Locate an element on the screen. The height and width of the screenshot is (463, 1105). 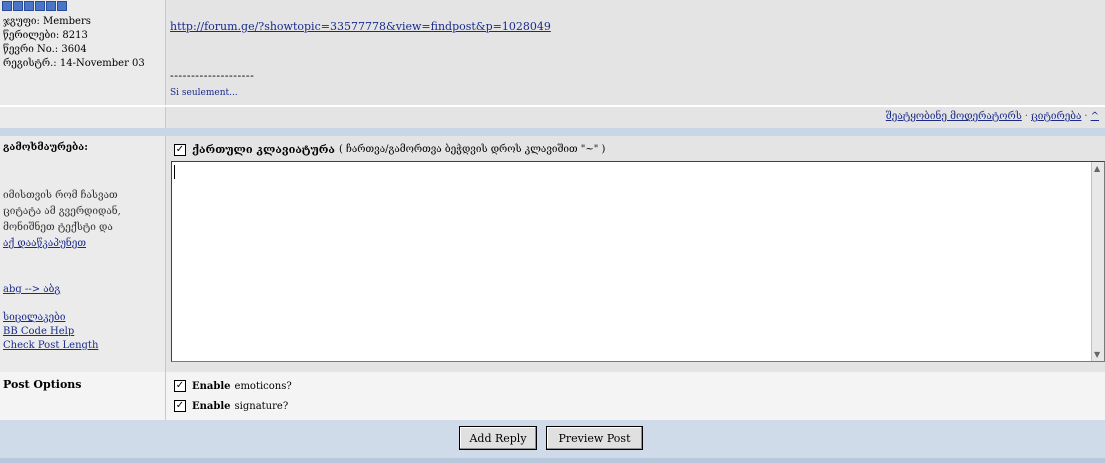
smilies-link: სიცილაკები is located at coordinates (34, 317).